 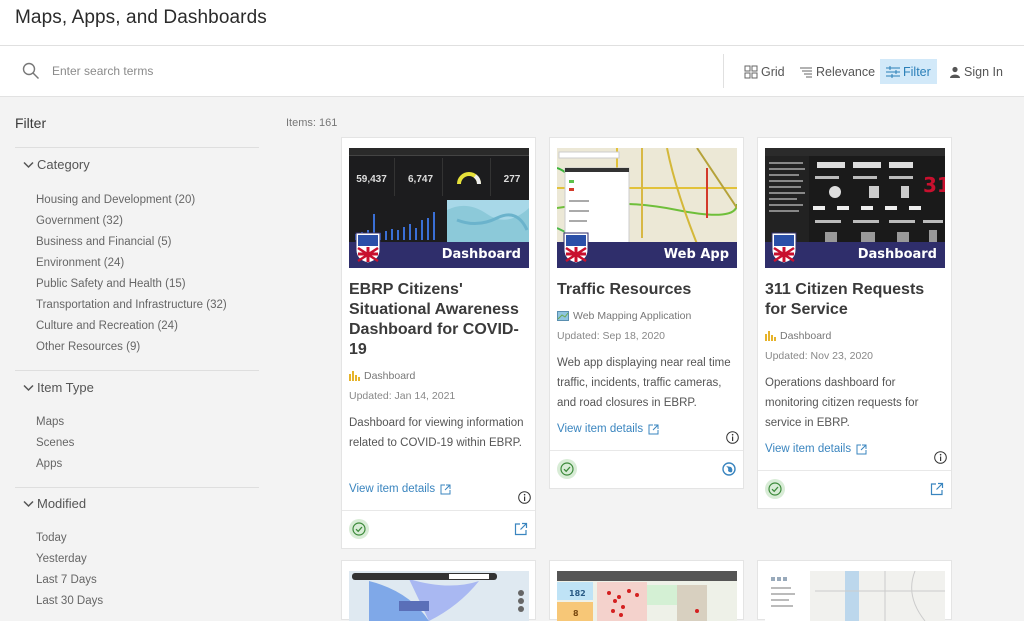 I want to click on card-thumbnail: Web App, so click(x=647, y=208).